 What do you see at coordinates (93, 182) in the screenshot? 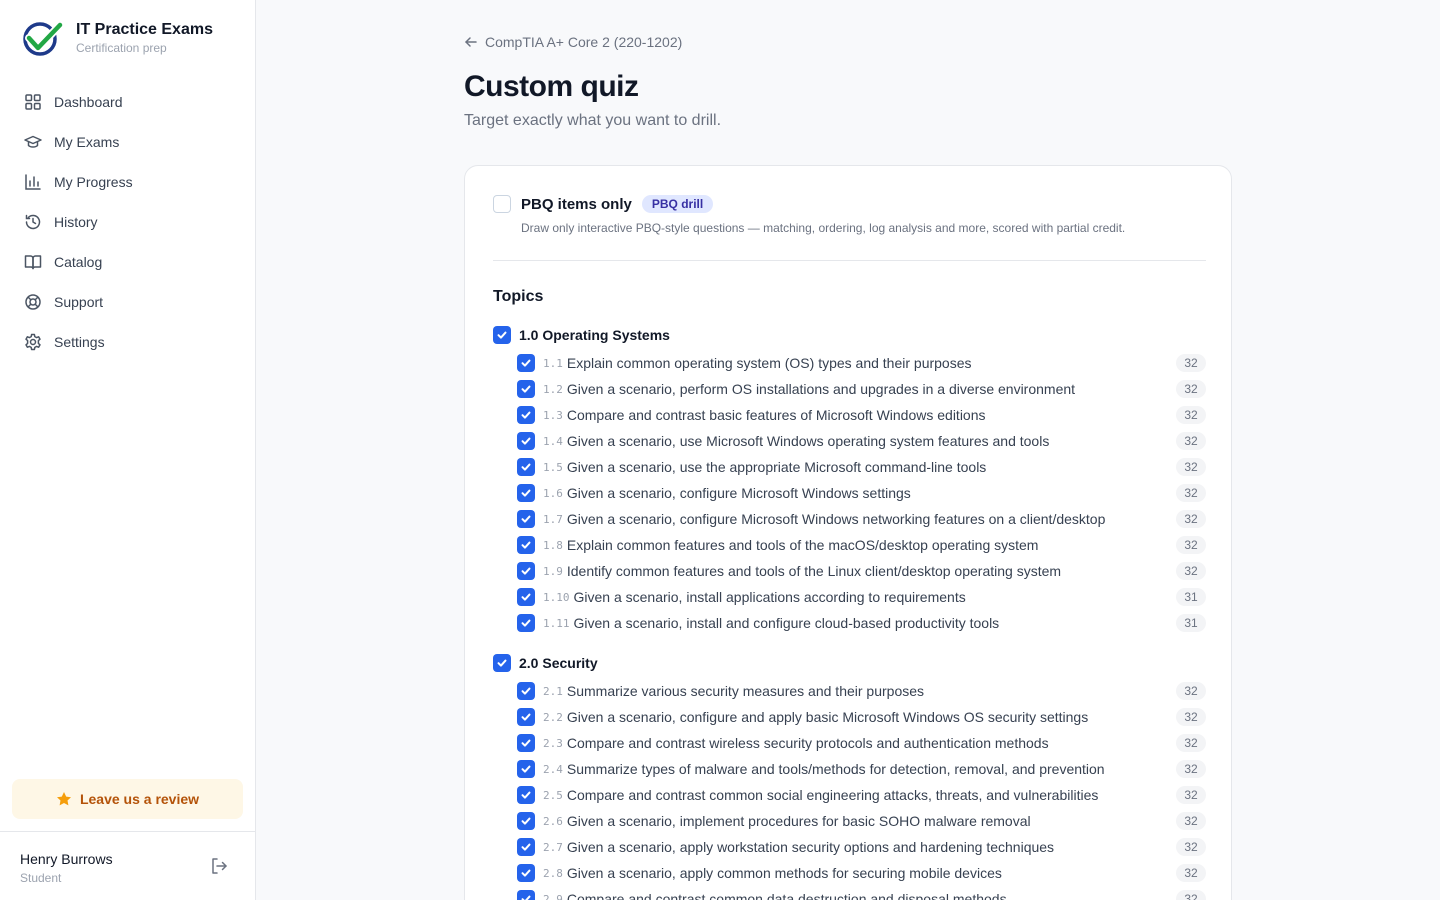
I see `nav-label: My Progress` at bounding box center [93, 182].